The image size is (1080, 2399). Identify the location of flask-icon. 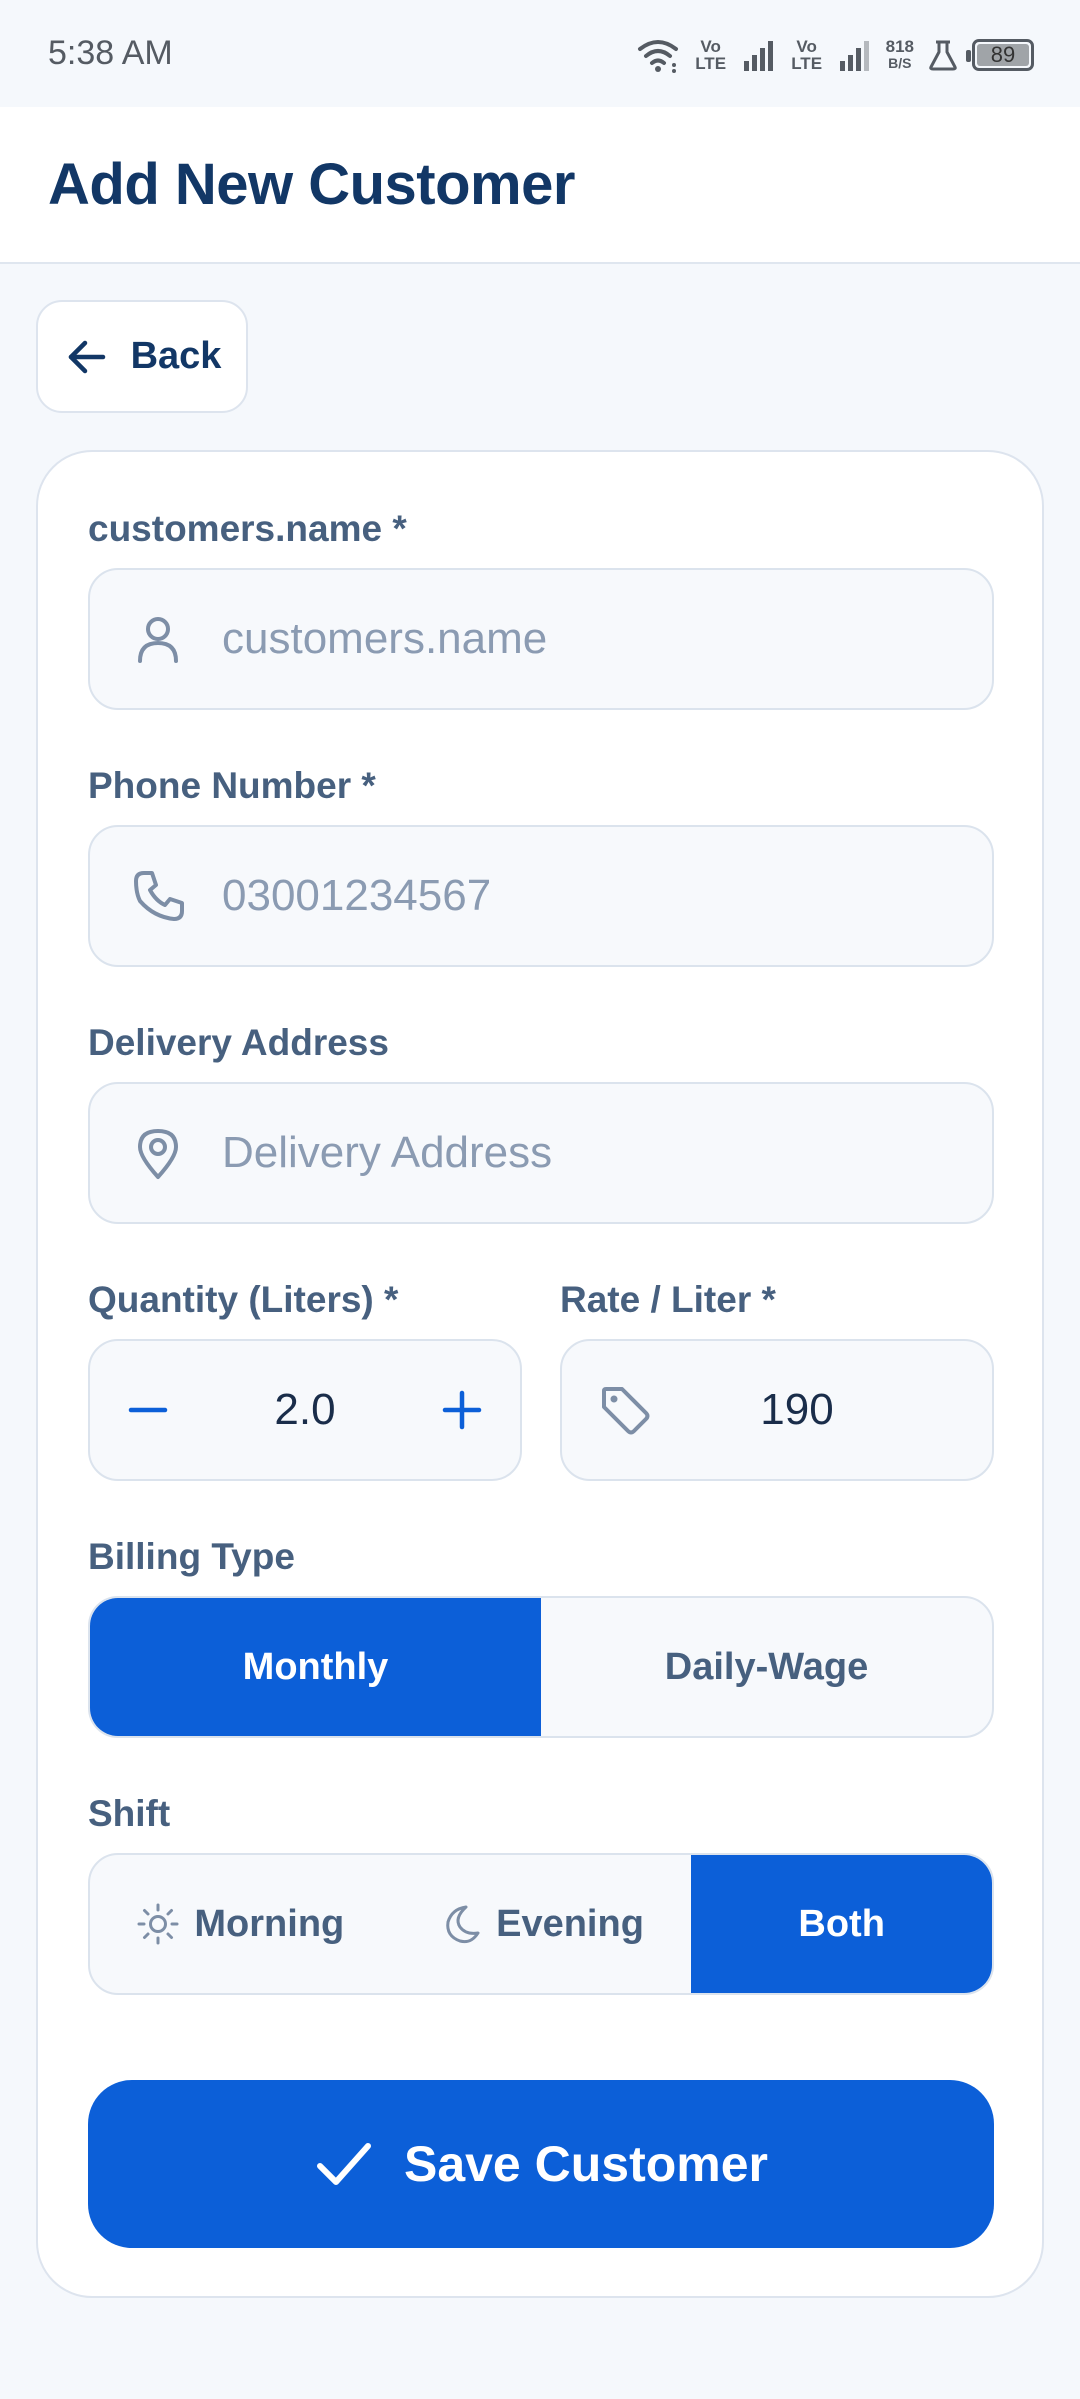
(943, 55).